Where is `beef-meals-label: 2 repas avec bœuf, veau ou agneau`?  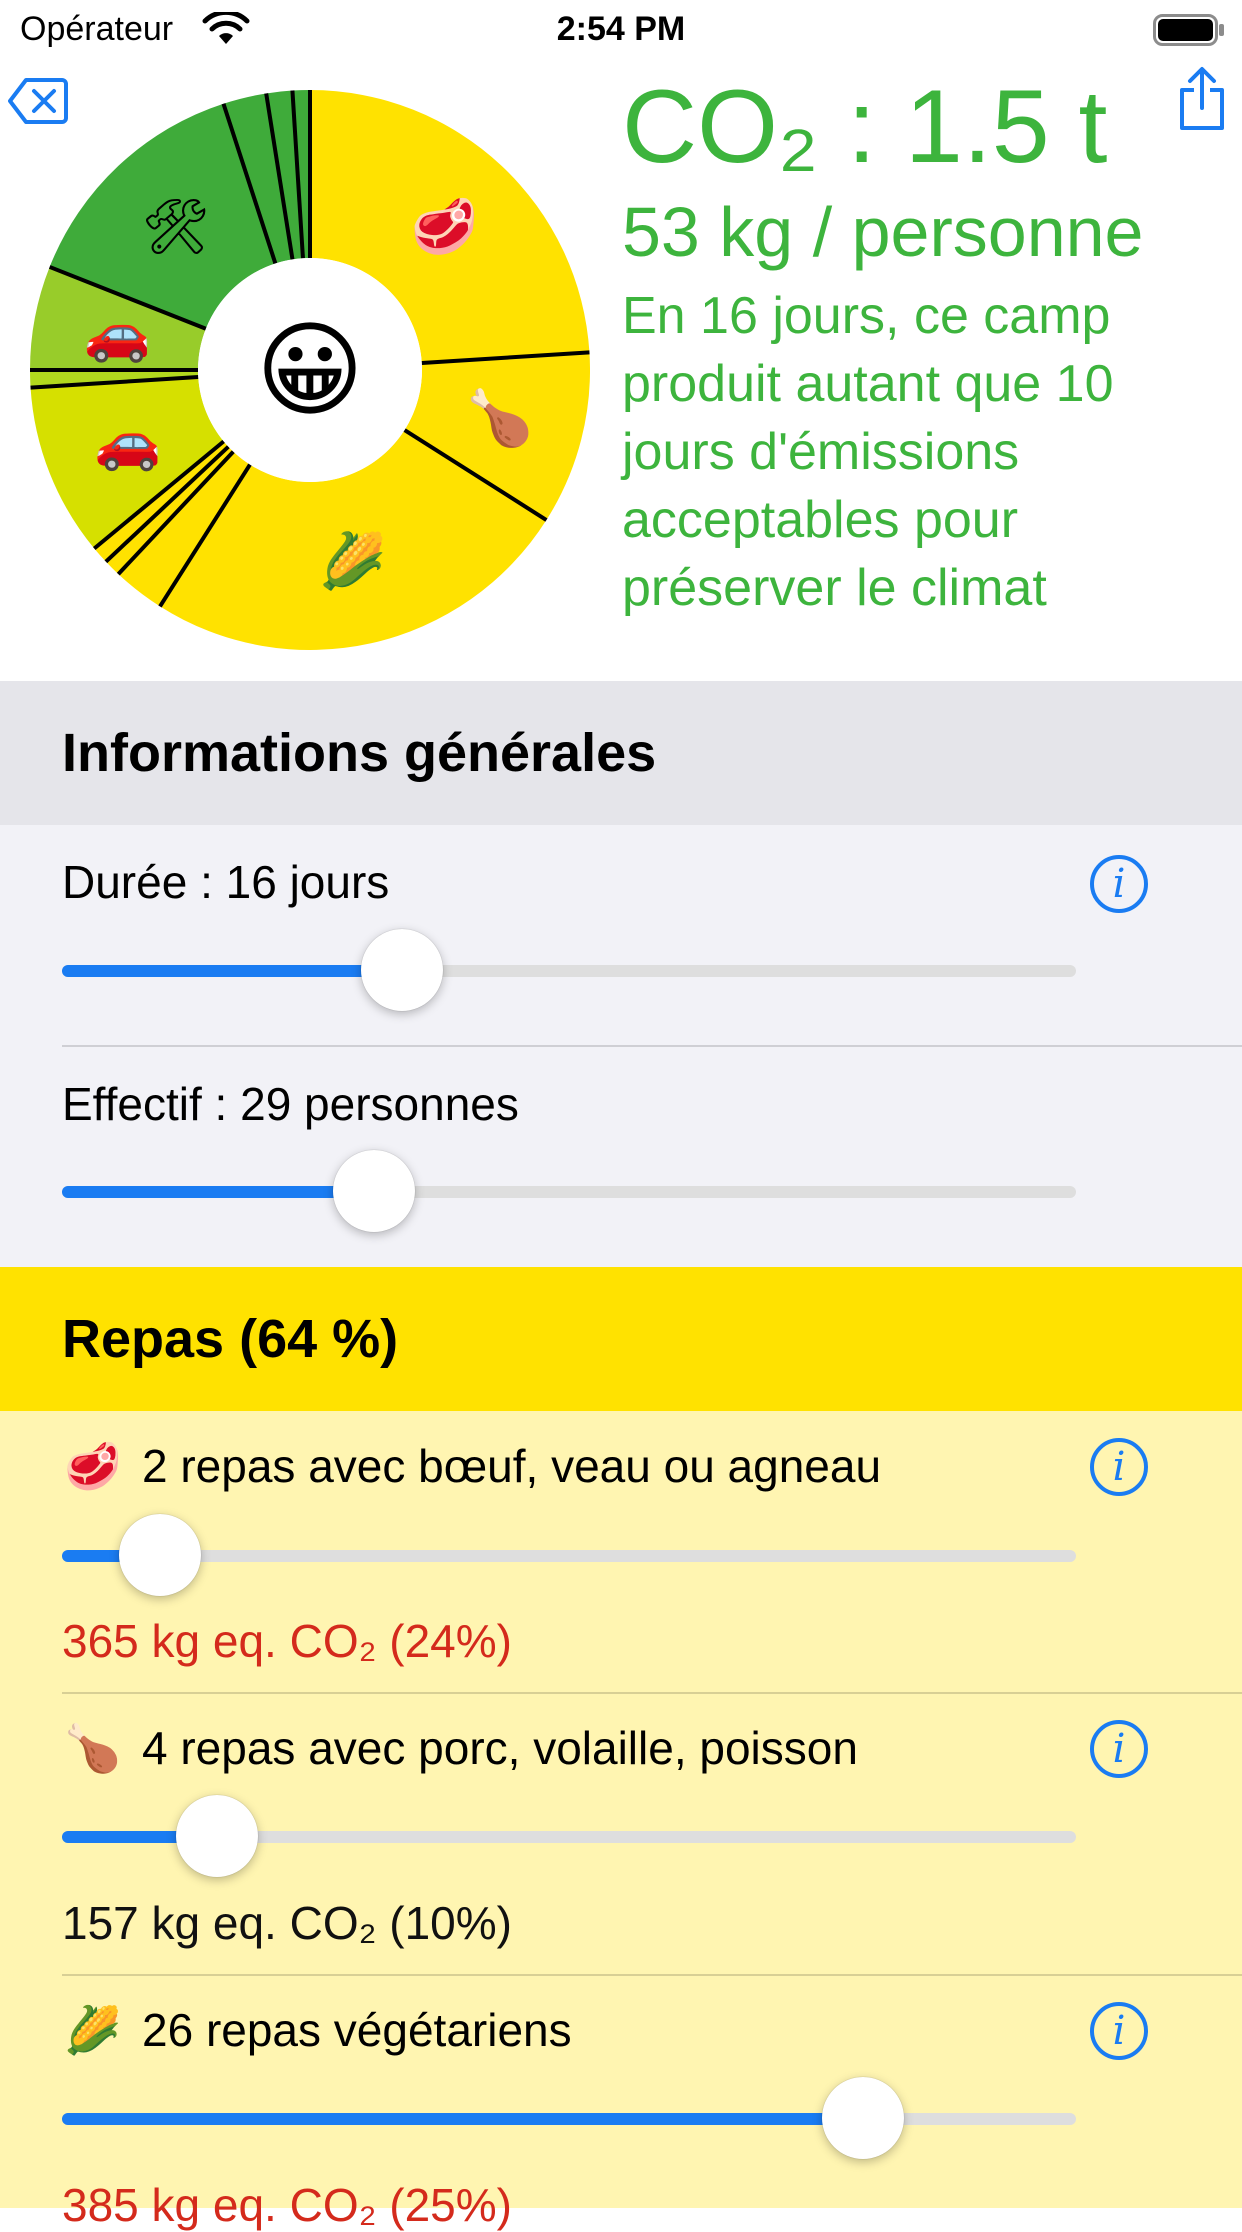 beef-meals-label: 2 repas avec bœuf, veau ou agneau is located at coordinates (512, 1466).